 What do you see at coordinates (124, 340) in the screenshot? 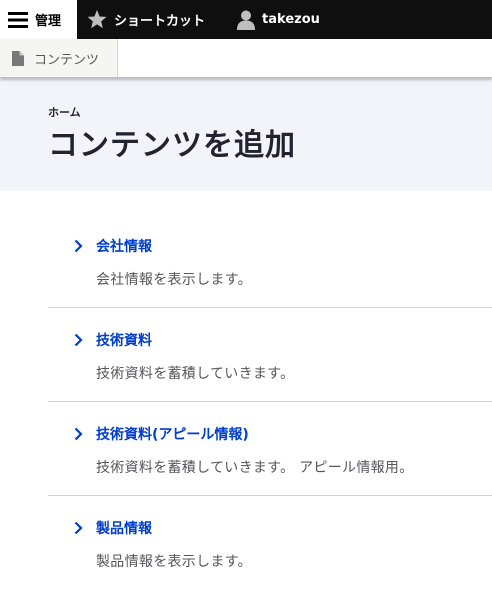
I see `content-type-link: 技術資料` at bounding box center [124, 340].